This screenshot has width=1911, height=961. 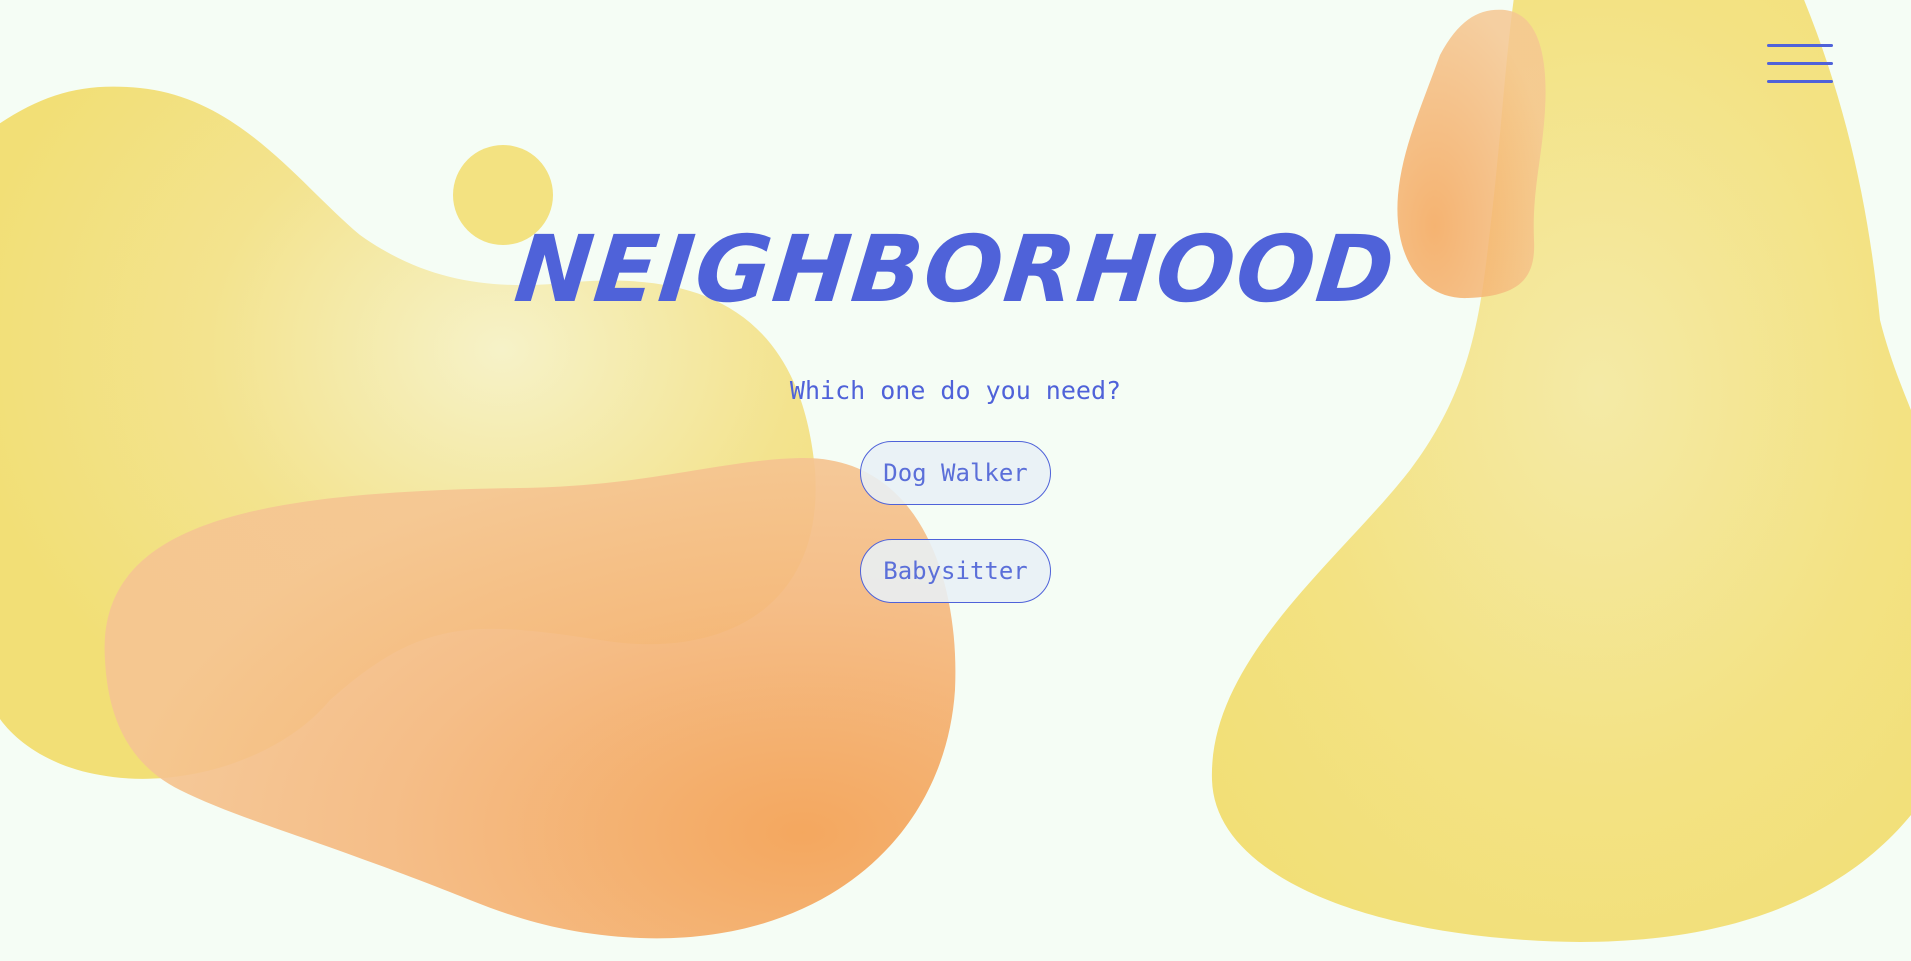 What do you see at coordinates (955, 473) in the screenshot?
I see `dog-walker-button: Dog Walker` at bounding box center [955, 473].